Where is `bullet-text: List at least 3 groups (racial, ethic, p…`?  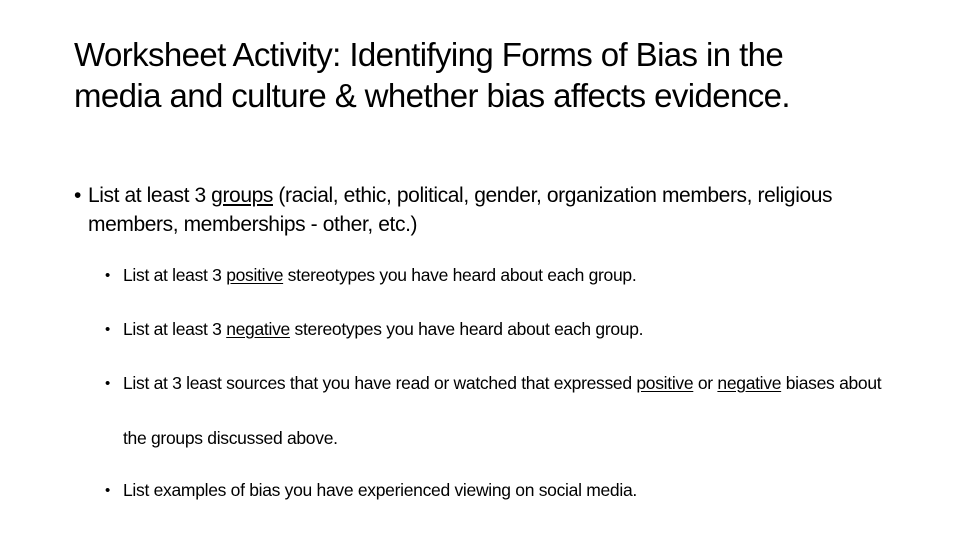 bullet-text: List at least 3 groups (racial, ethic, p… is located at coordinates (460, 210).